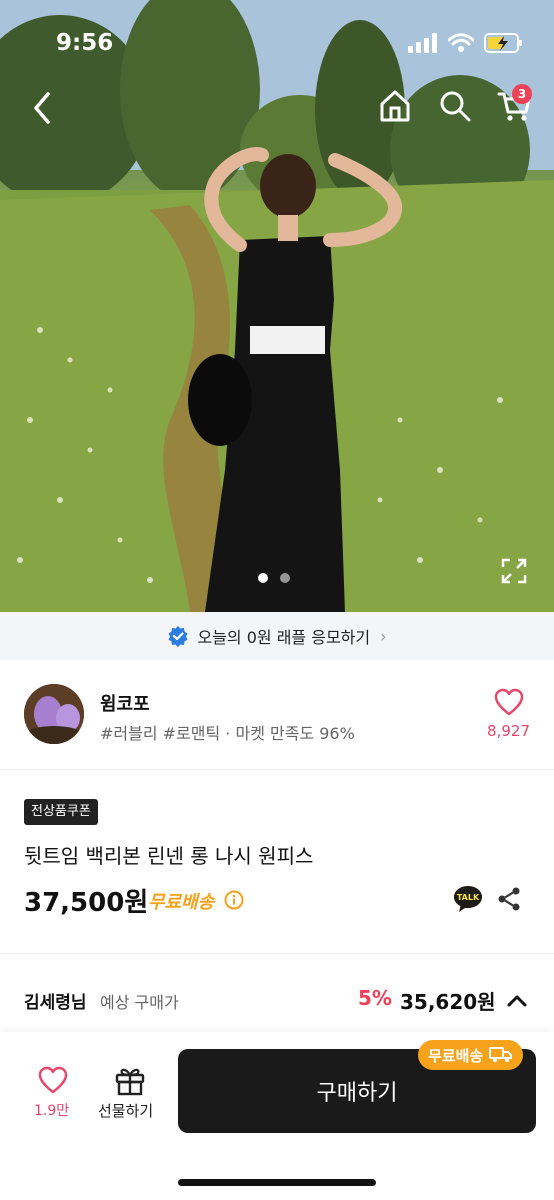  Describe the element at coordinates (234, 900) in the screenshot. I see `info-icon` at that location.